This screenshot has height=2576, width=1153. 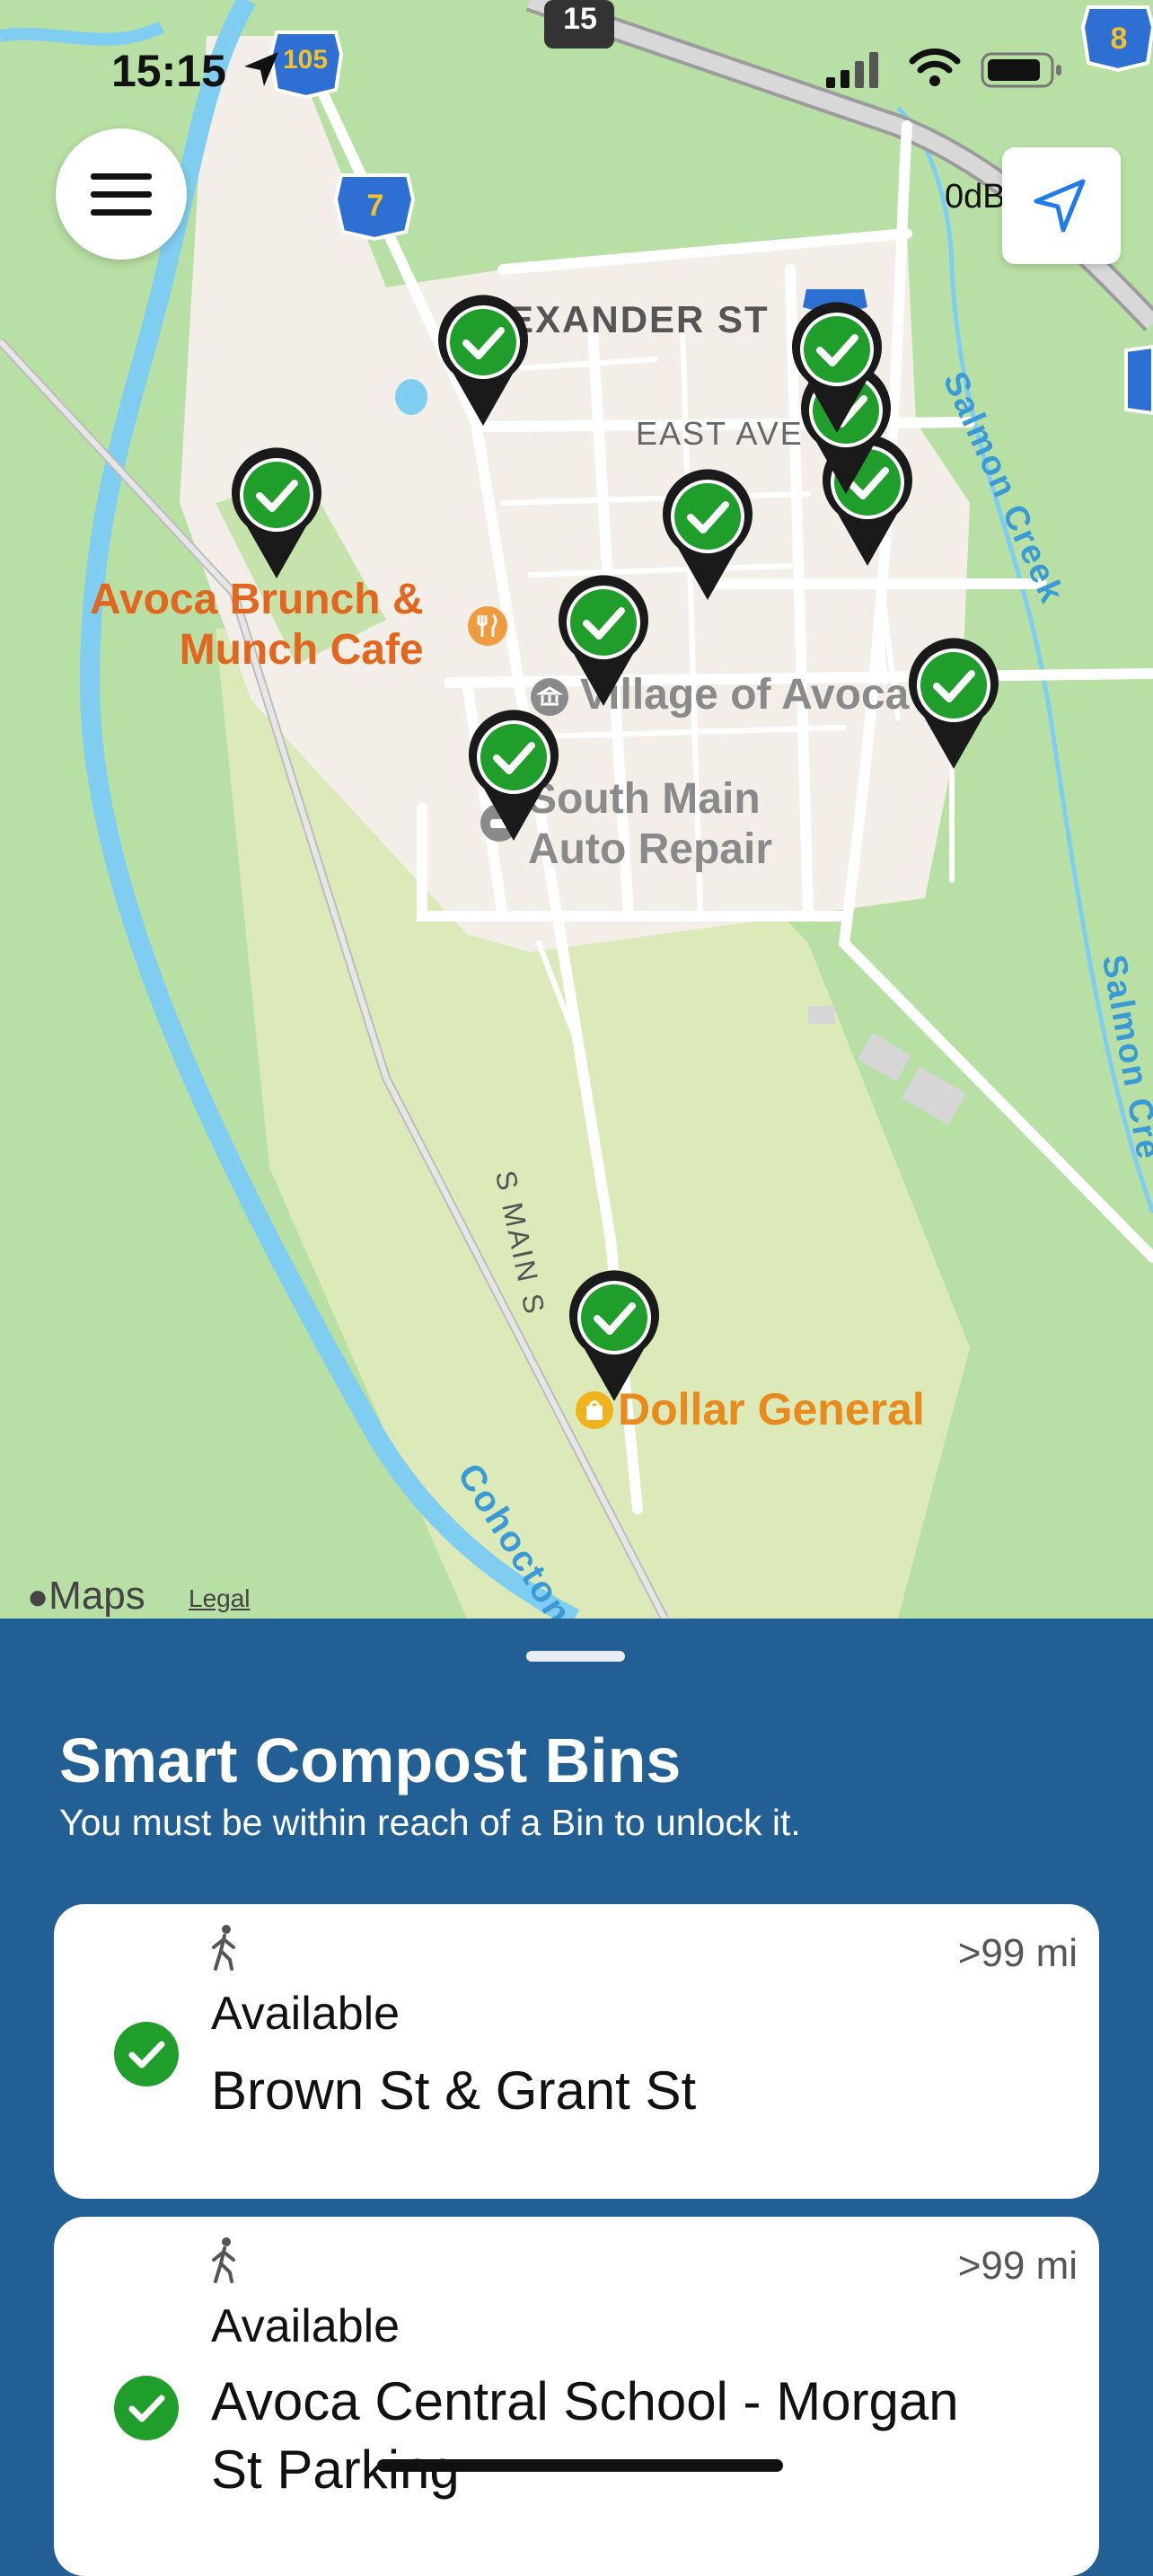 What do you see at coordinates (852, 70) in the screenshot?
I see `cellular-signal-icon` at bounding box center [852, 70].